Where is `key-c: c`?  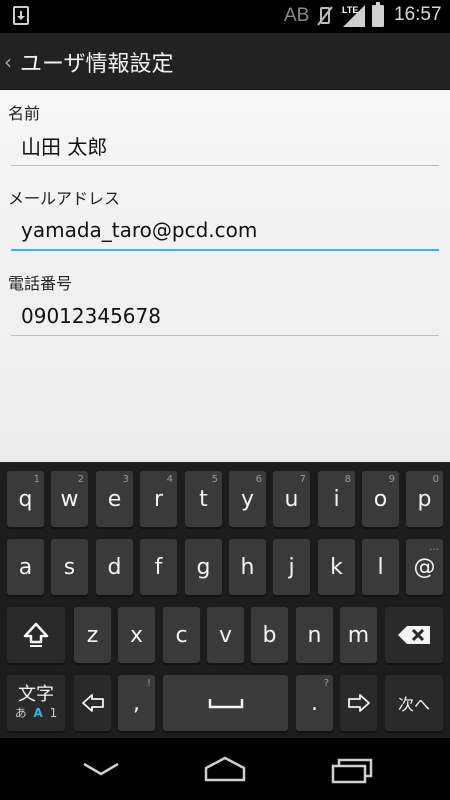 key-c: c is located at coordinates (181, 635).